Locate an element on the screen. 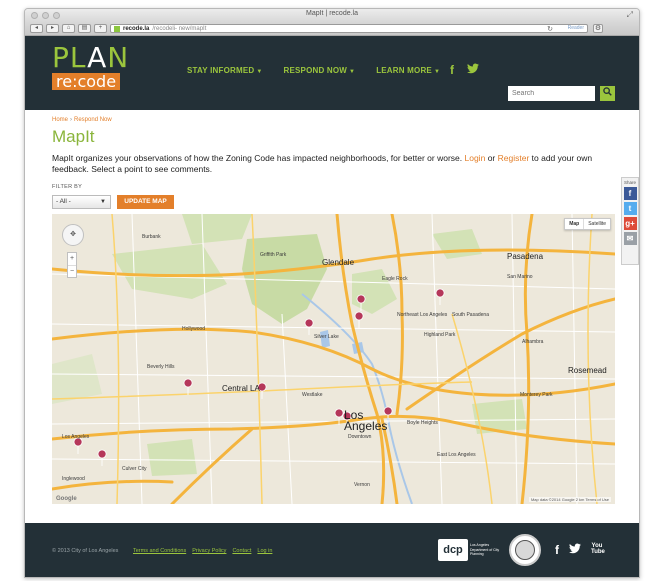  copyright-text: © 2013 City of Los Angeles is located at coordinates (85, 551).